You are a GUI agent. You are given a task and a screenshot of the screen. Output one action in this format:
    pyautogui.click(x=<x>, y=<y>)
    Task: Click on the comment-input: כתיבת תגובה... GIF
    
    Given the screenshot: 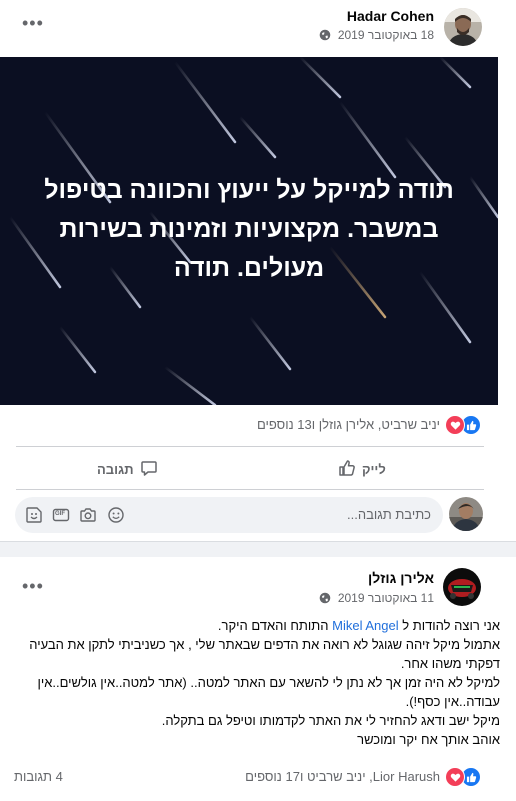 What is the action you would take?
    pyautogui.click(x=229, y=515)
    